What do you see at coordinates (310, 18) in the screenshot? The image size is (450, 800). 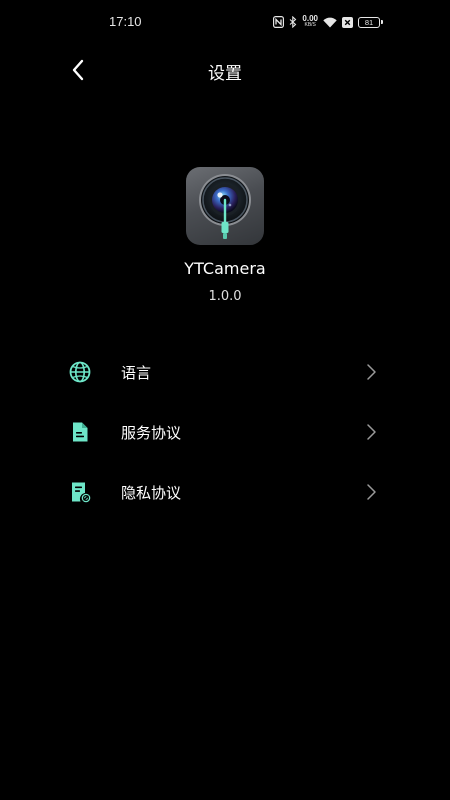 I see `net-speed-value: 0.00` at bounding box center [310, 18].